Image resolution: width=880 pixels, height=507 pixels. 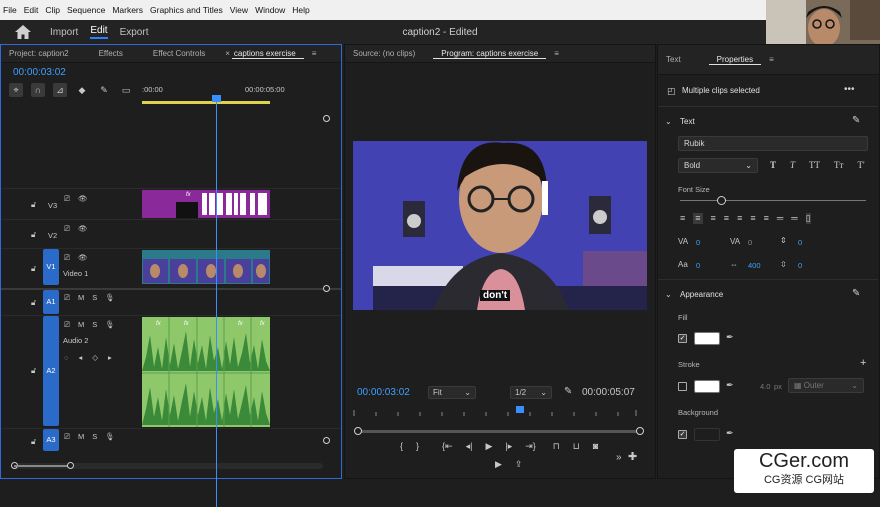 What do you see at coordinates (773, 200) in the screenshot?
I see `font-size-slider` at bounding box center [773, 200].